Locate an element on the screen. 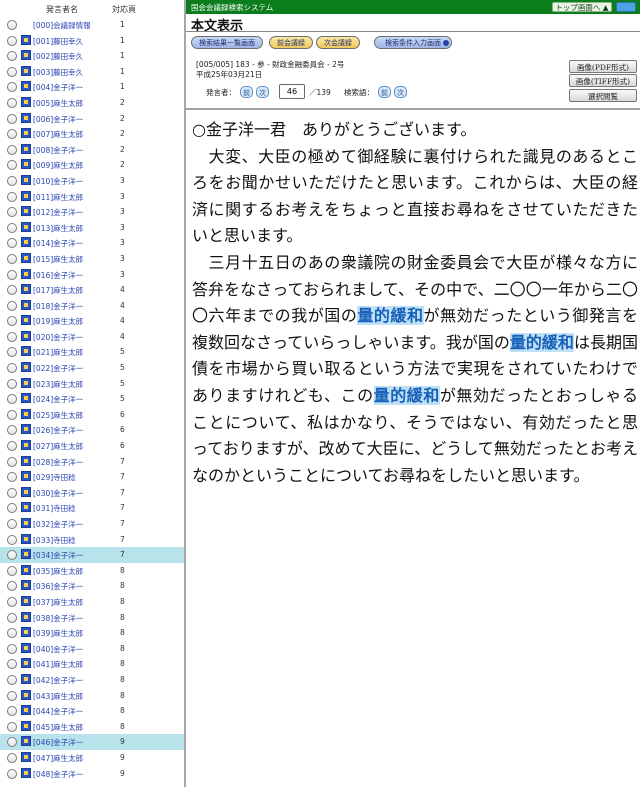 This screenshot has height=787, width=640. speaker-link: [042]金子洋一 is located at coordinates (58, 680).